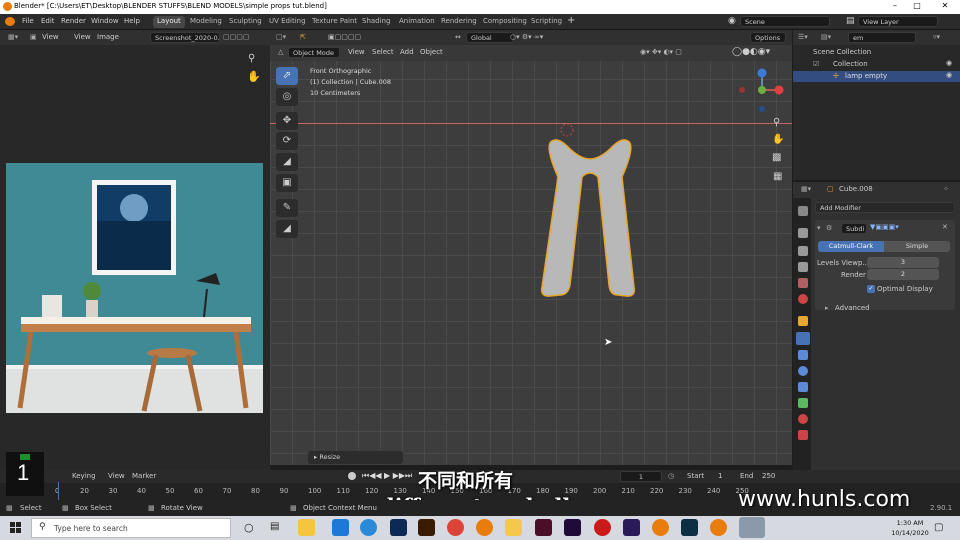 The image size is (960, 540). I want to click on display-mode-icon: ▤▾, so click(826, 37).